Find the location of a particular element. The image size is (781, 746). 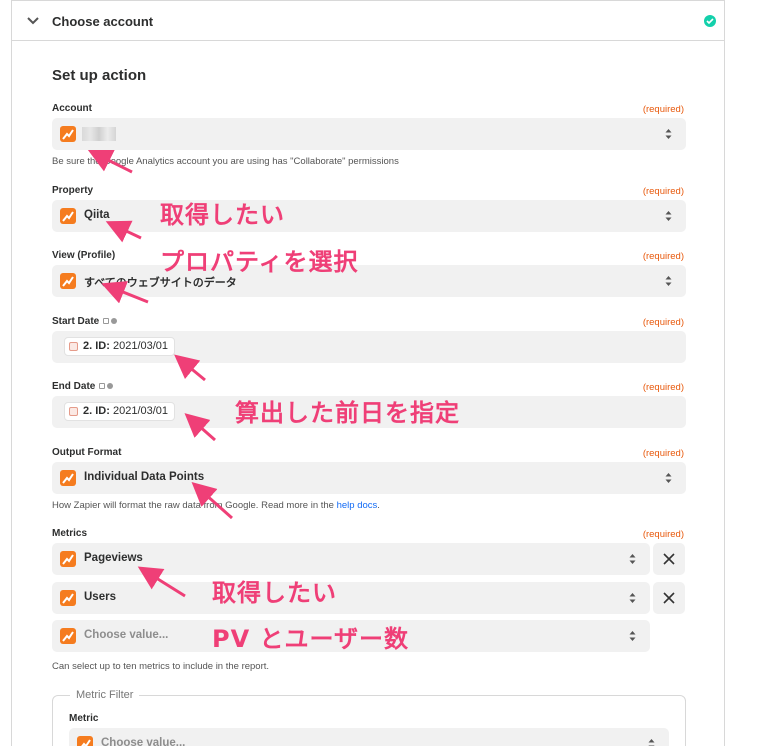

end-date-token: 2. ID: 2021/03/01 is located at coordinates (120, 411).